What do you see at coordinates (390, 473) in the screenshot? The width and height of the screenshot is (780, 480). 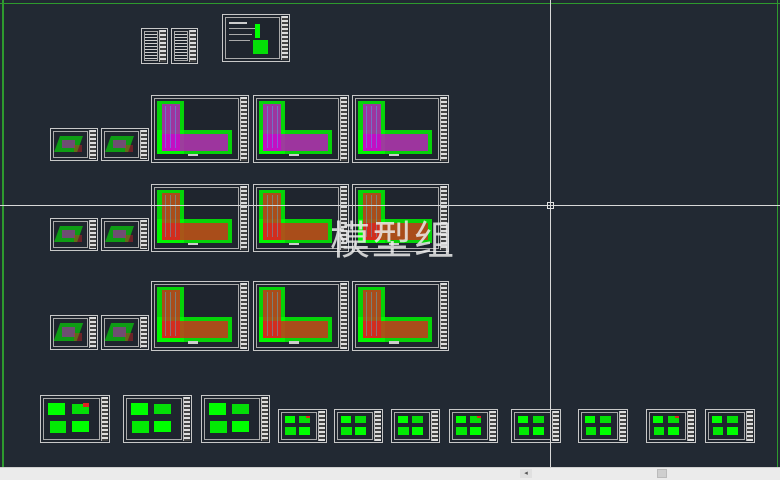 I see `horizontal-scrollbar: ◂` at bounding box center [390, 473].